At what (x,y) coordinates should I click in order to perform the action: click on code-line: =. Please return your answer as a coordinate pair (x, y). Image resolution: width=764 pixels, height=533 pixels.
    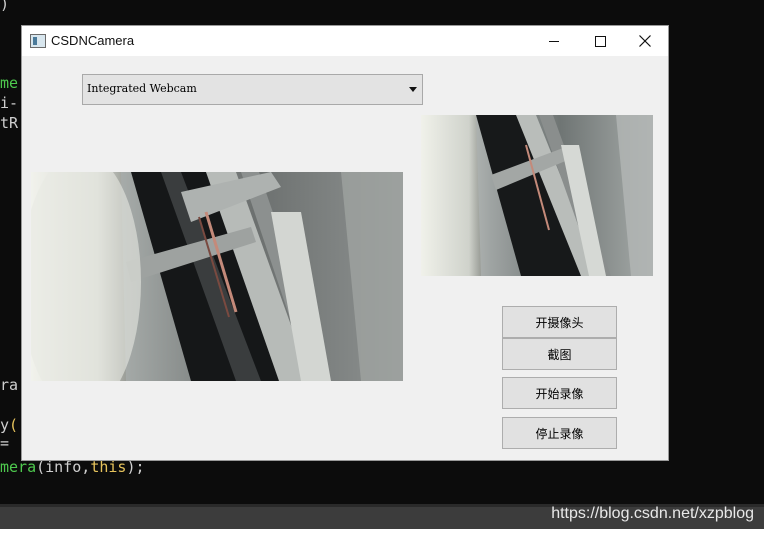
    Looking at the image, I should click on (5, 443).